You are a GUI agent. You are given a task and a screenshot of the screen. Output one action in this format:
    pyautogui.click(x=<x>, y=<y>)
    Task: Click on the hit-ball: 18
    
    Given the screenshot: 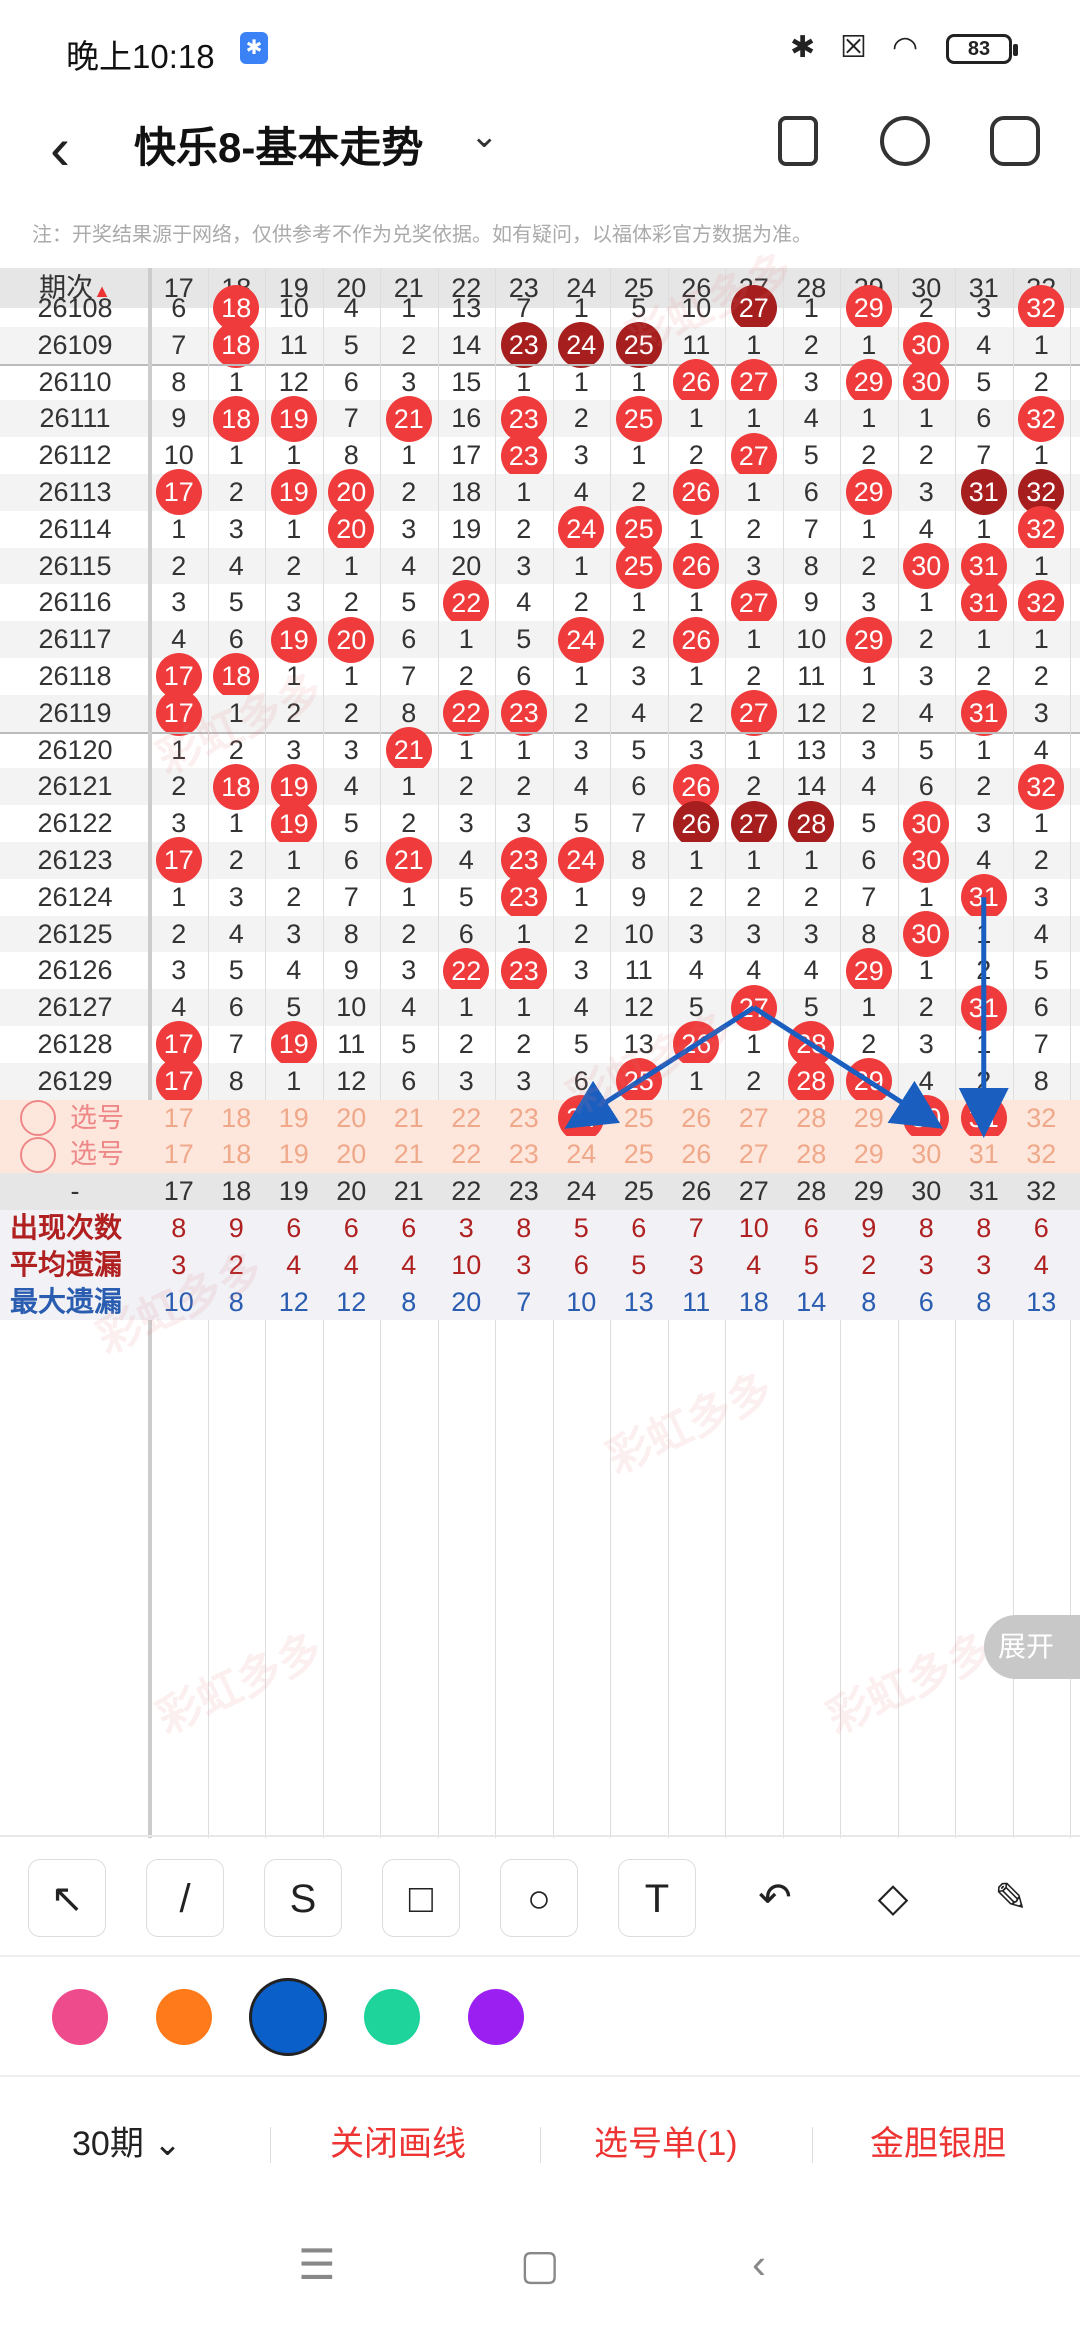 What is the action you would take?
    pyautogui.click(x=236, y=418)
    